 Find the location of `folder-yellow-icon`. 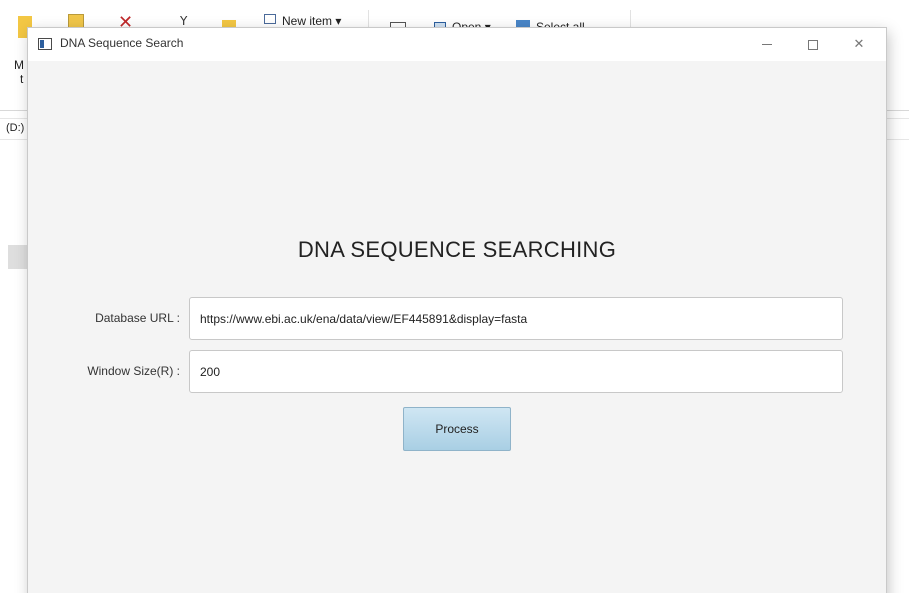

folder-yellow-icon is located at coordinates (229, 24).